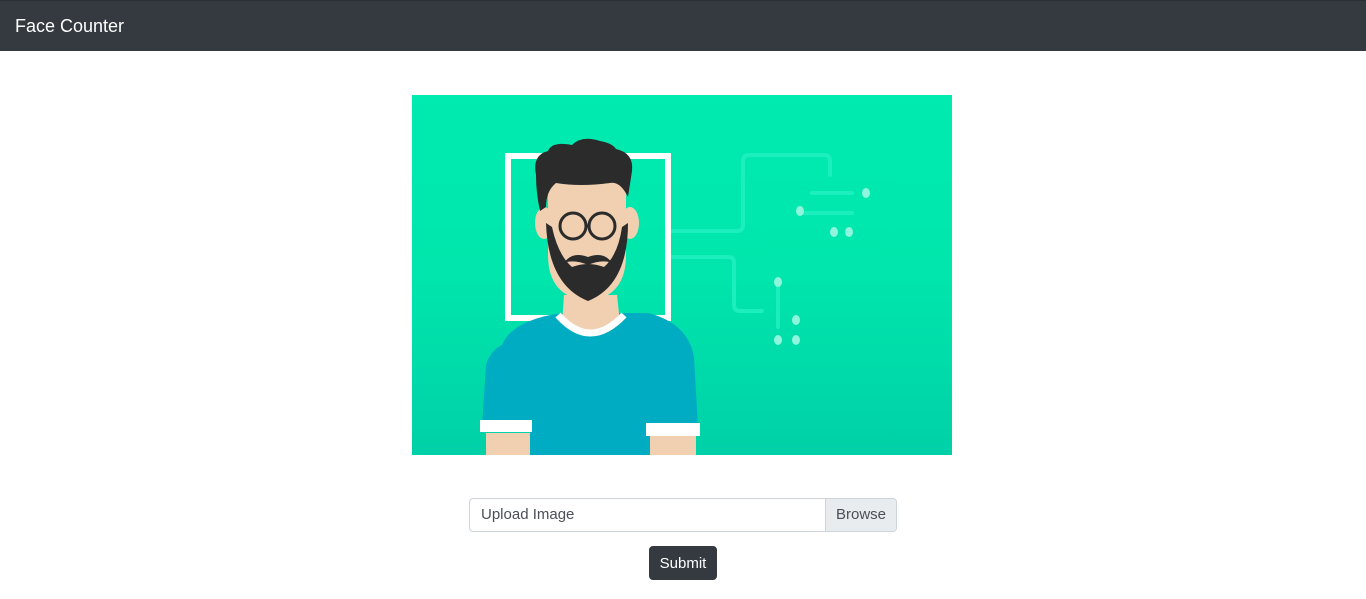 This screenshot has width=1366, height=599. What do you see at coordinates (683, 25) in the screenshot?
I see `navbar: Face Counter` at bounding box center [683, 25].